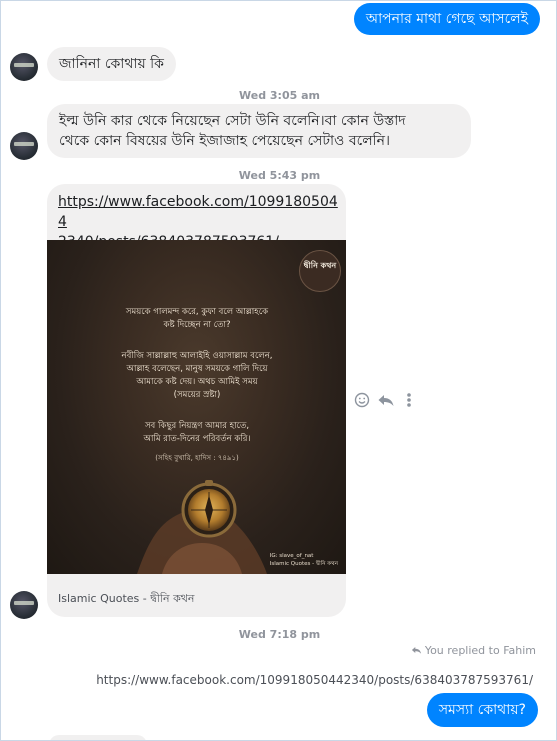 The height and width of the screenshot is (741, 557). I want to click on quote-line: আমাকে কষ্ট দেয়। অথচ আমিই সময়, so click(197, 382).